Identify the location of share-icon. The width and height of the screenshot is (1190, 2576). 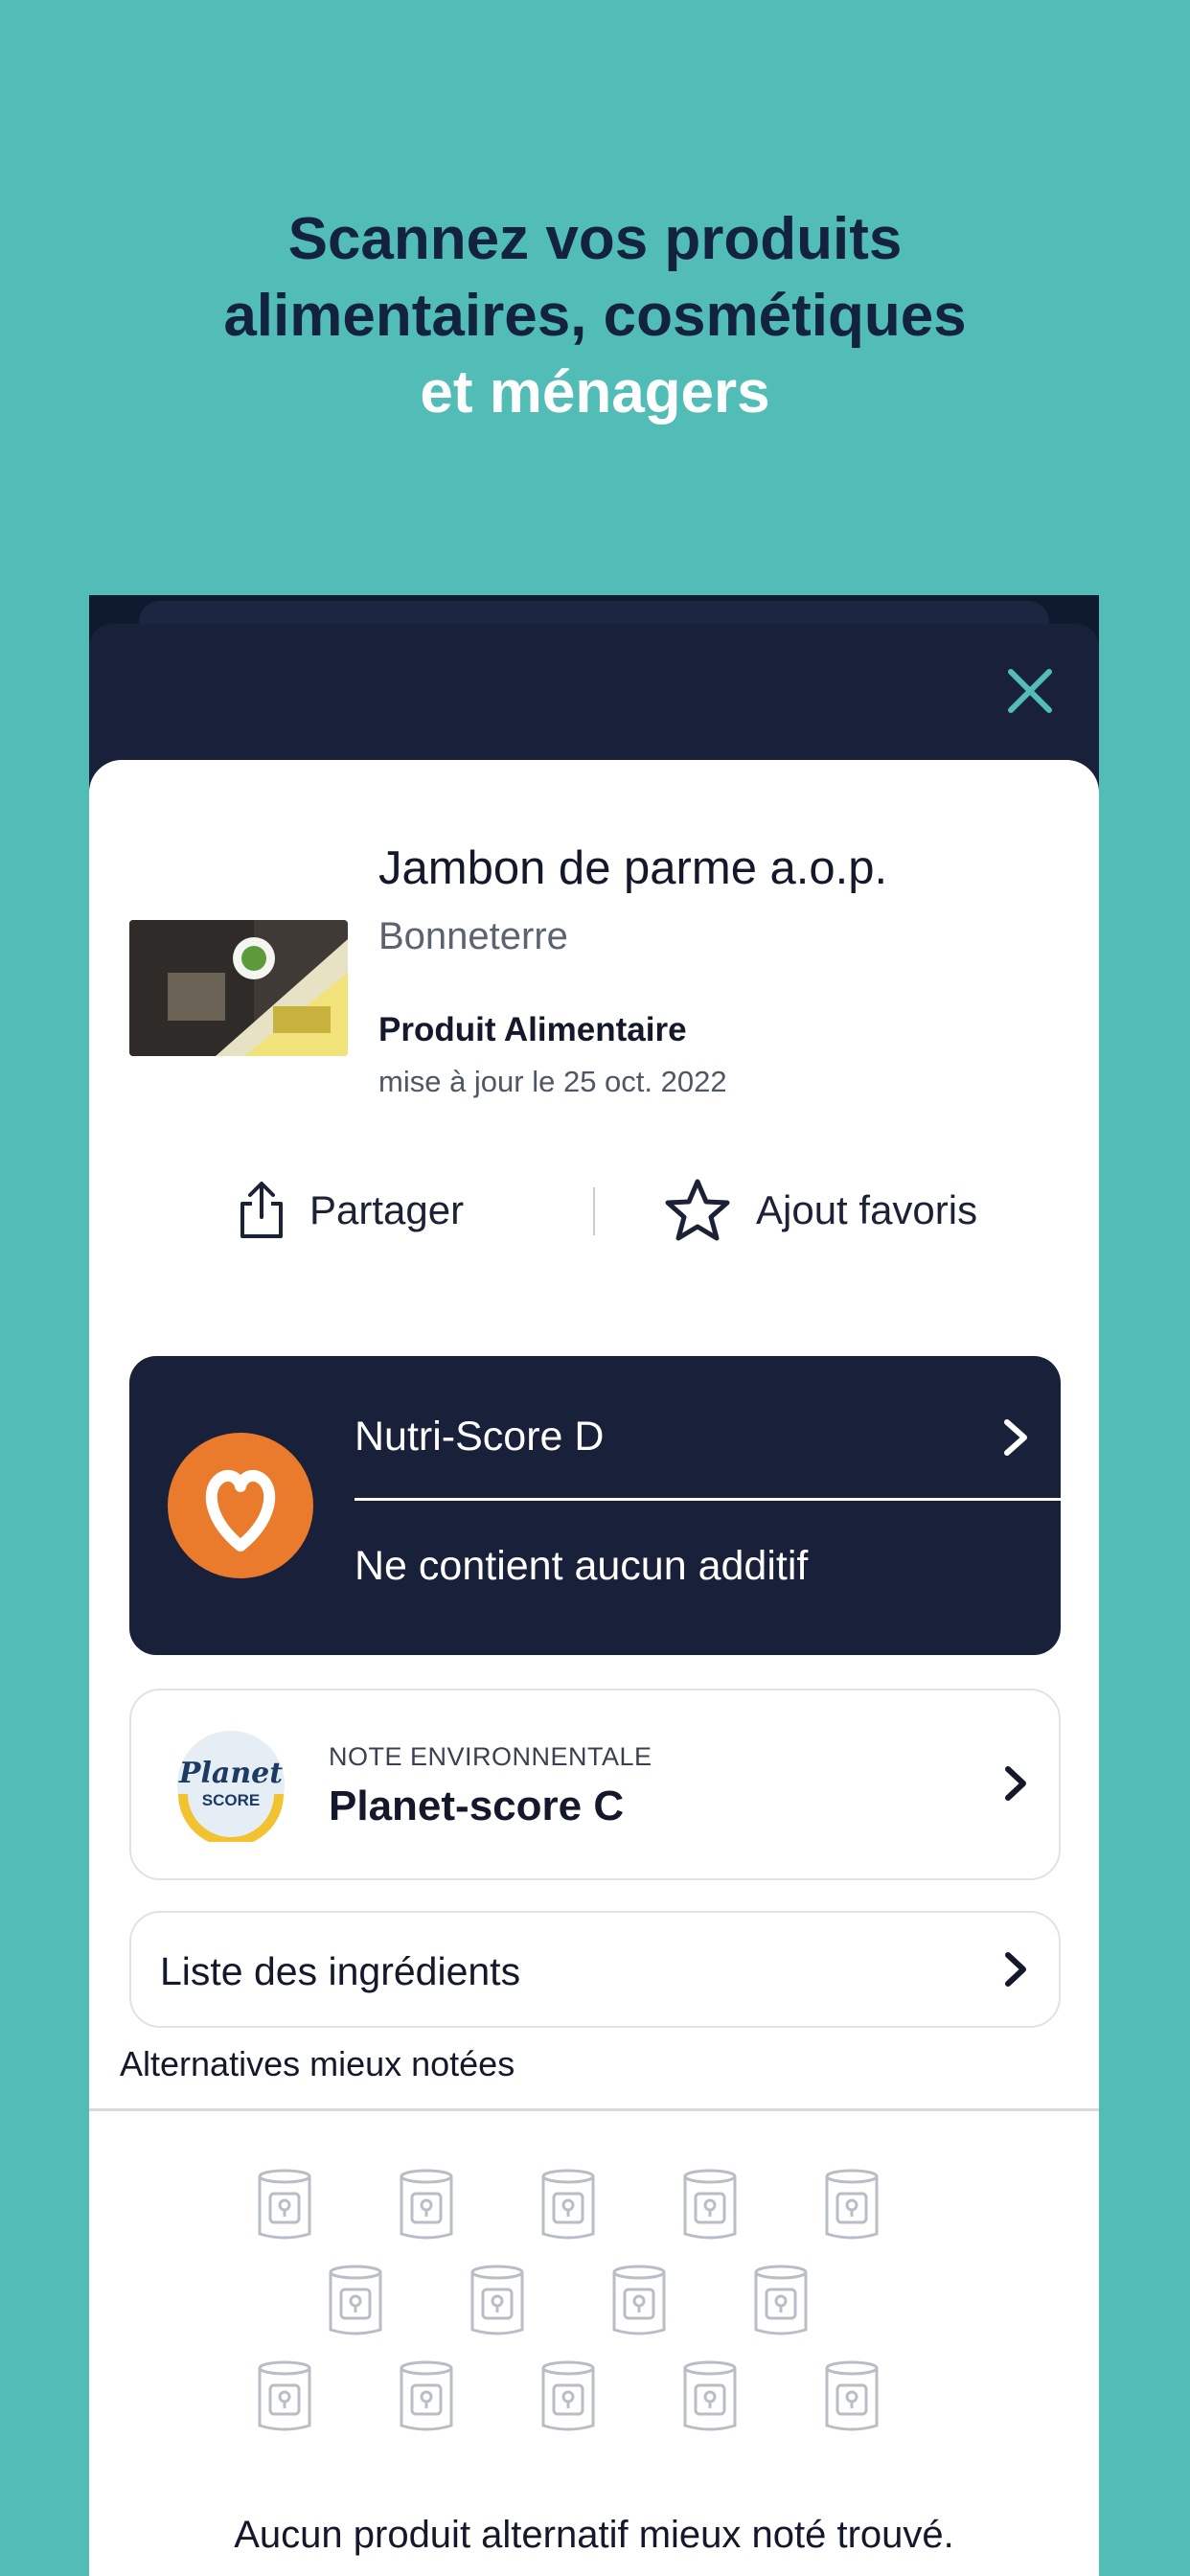
(262, 1210).